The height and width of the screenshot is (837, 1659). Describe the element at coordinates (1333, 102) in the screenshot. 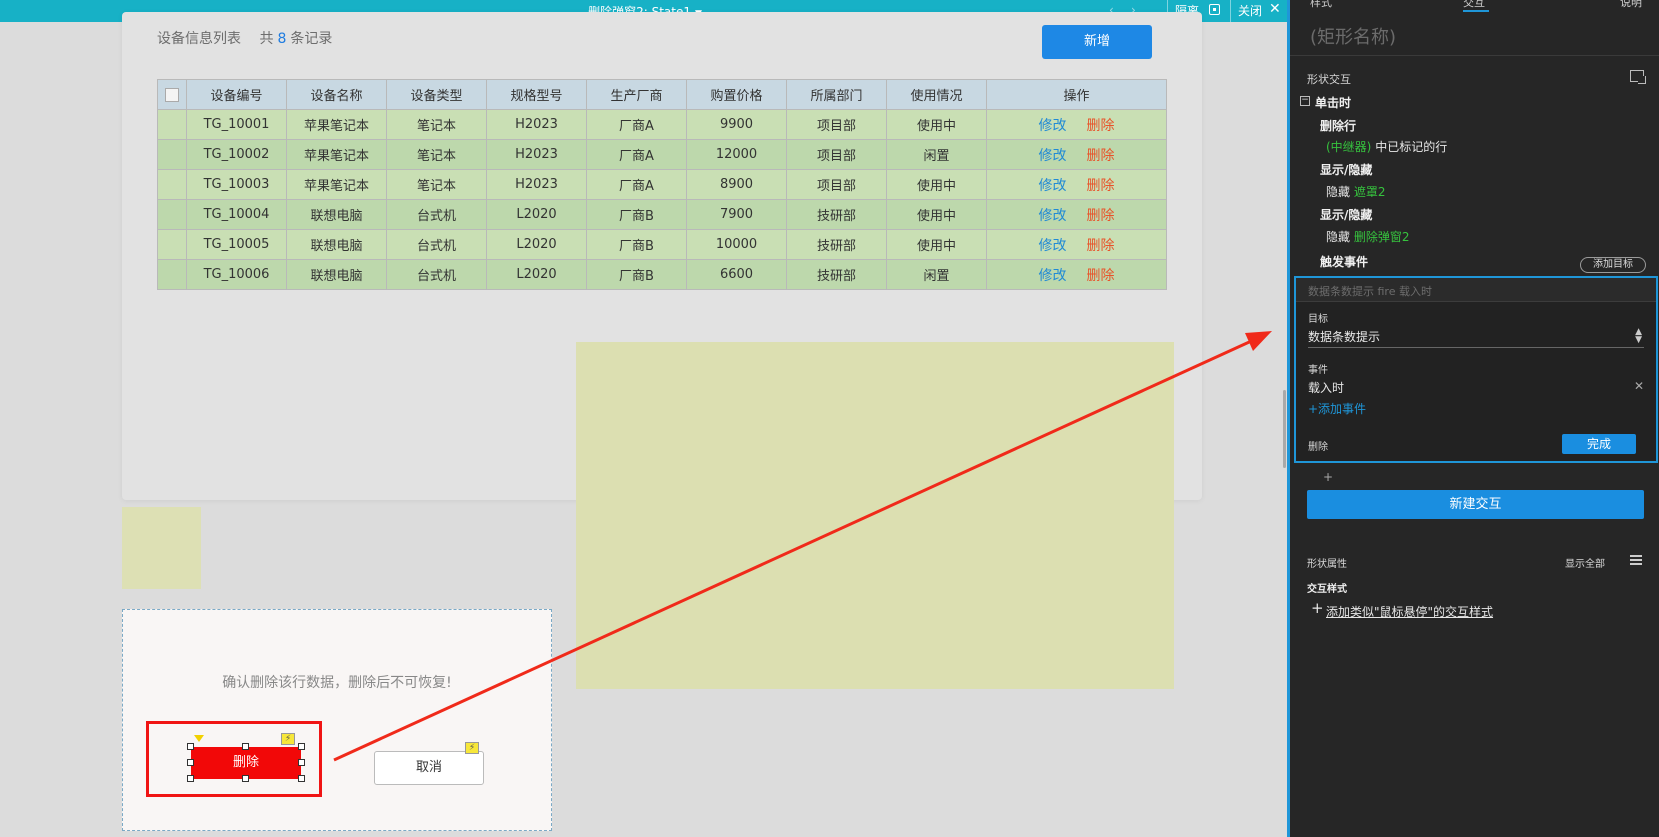

I see `on-click-case: 单击时` at that location.